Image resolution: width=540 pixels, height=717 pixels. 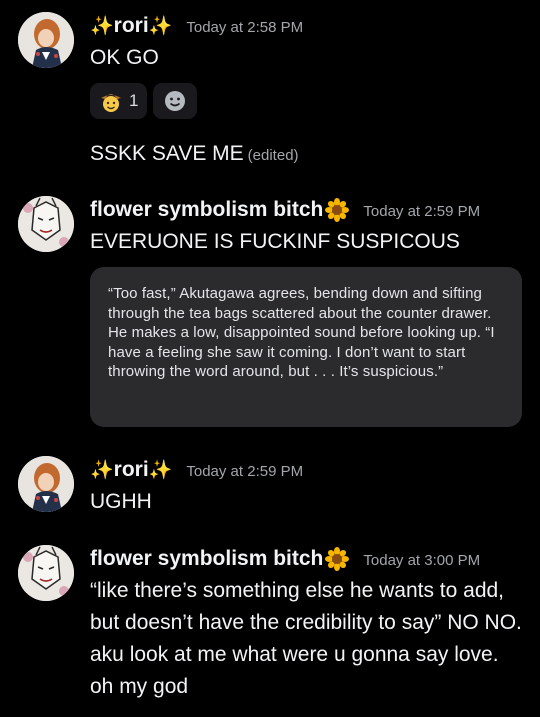 What do you see at coordinates (273, 155) in the screenshot?
I see `edited-label: (edited)` at bounding box center [273, 155].